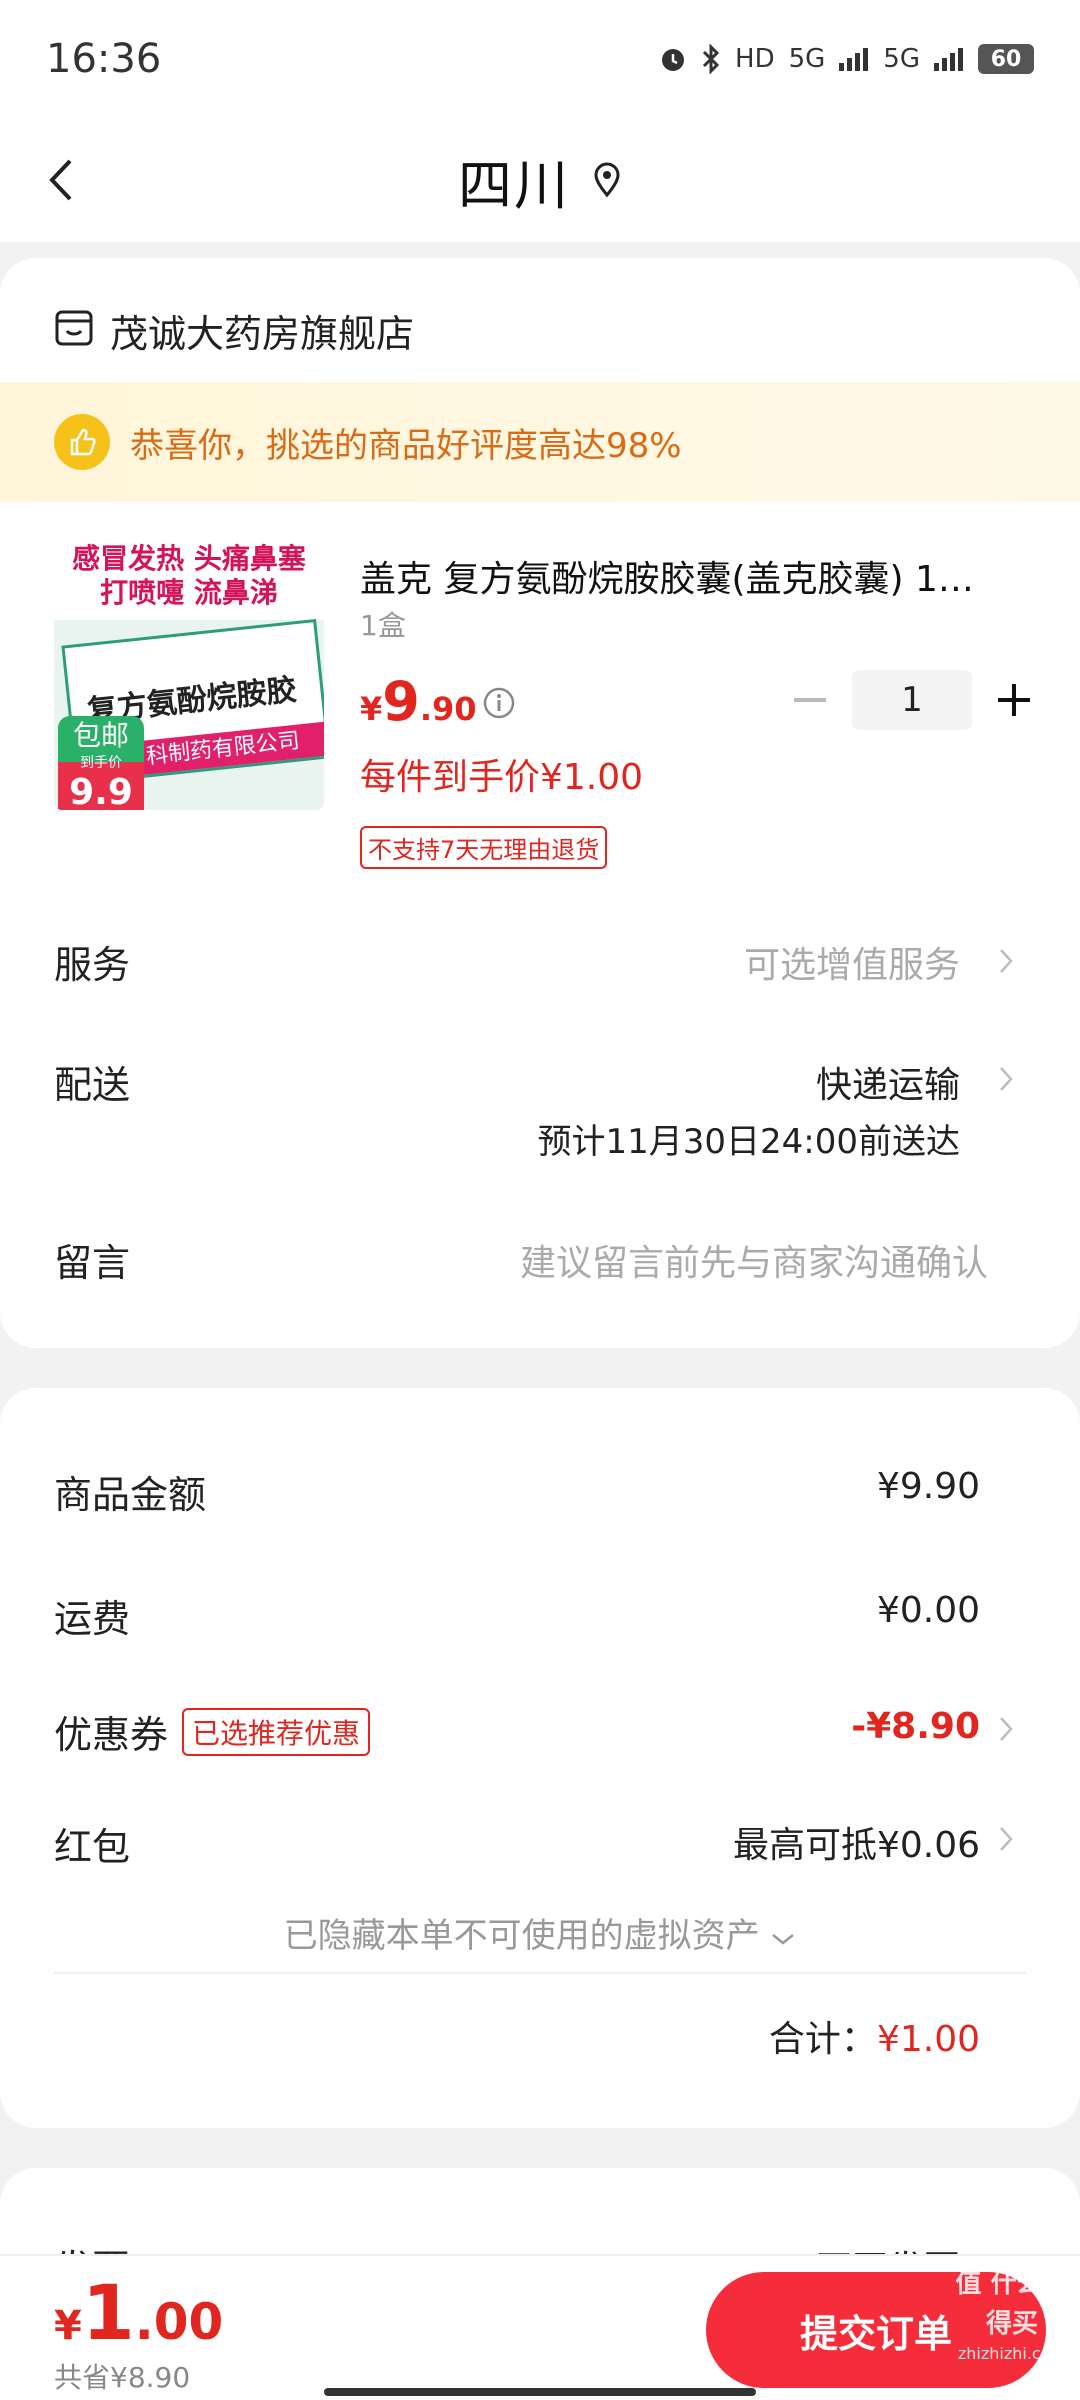 This screenshot has height=2400, width=1080. I want to click on alarm-icon, so click(673, 59).